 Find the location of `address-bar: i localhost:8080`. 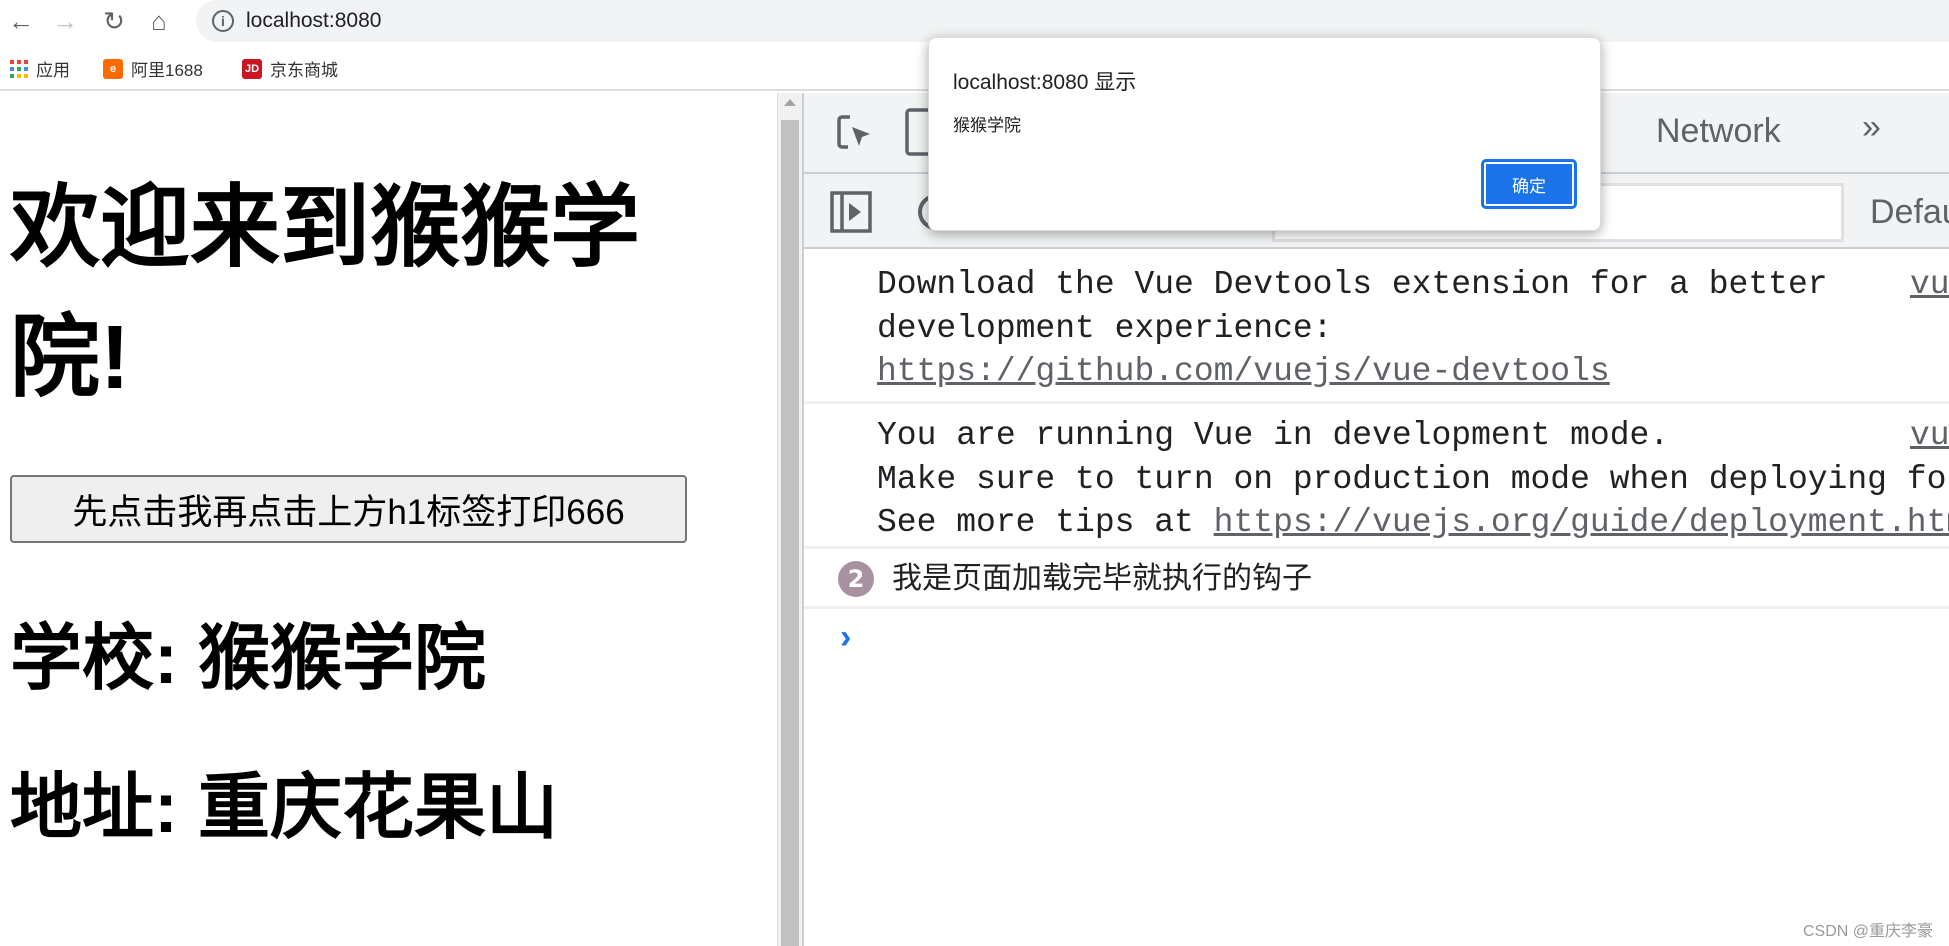

address-bar: i localhost:8080 is located at coordinates (1072, 21).